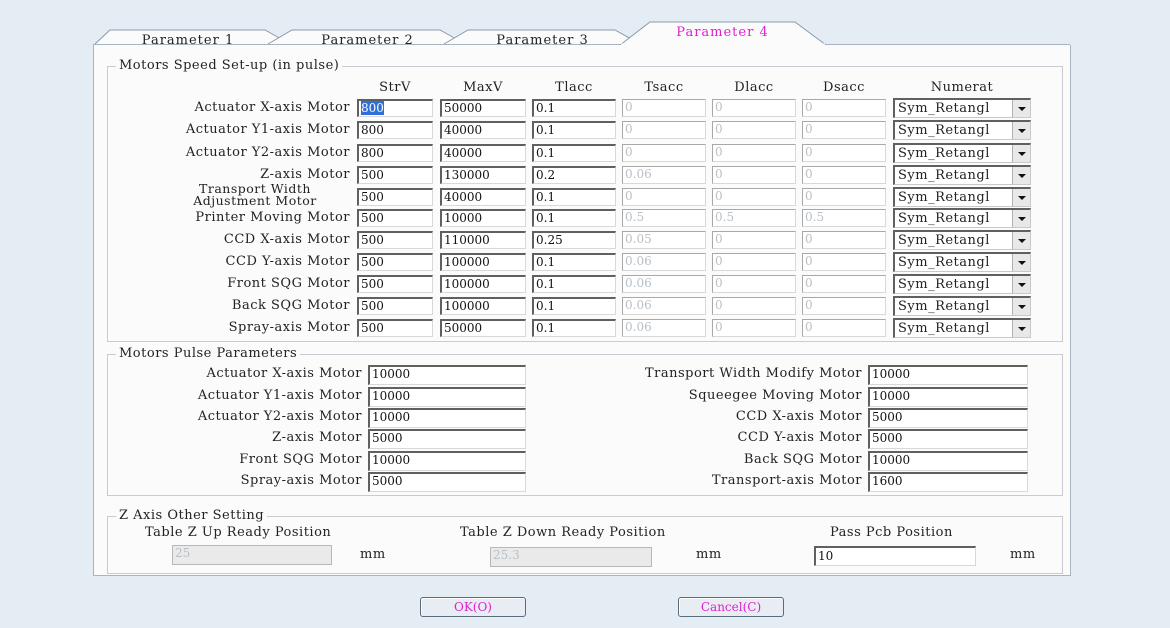 This screenshot has height=628, width=1170. I want to click on speed-tlacc-input-spray-axis-motor: 0.1, so click(574, 328).